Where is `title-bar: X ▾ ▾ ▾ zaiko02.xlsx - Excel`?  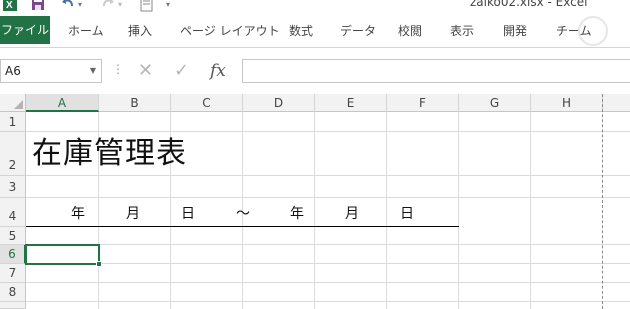 title-bar: X ▾ ▾ ▾ zaiko02.xlsx - Excel is located at coordinates (315, 6).